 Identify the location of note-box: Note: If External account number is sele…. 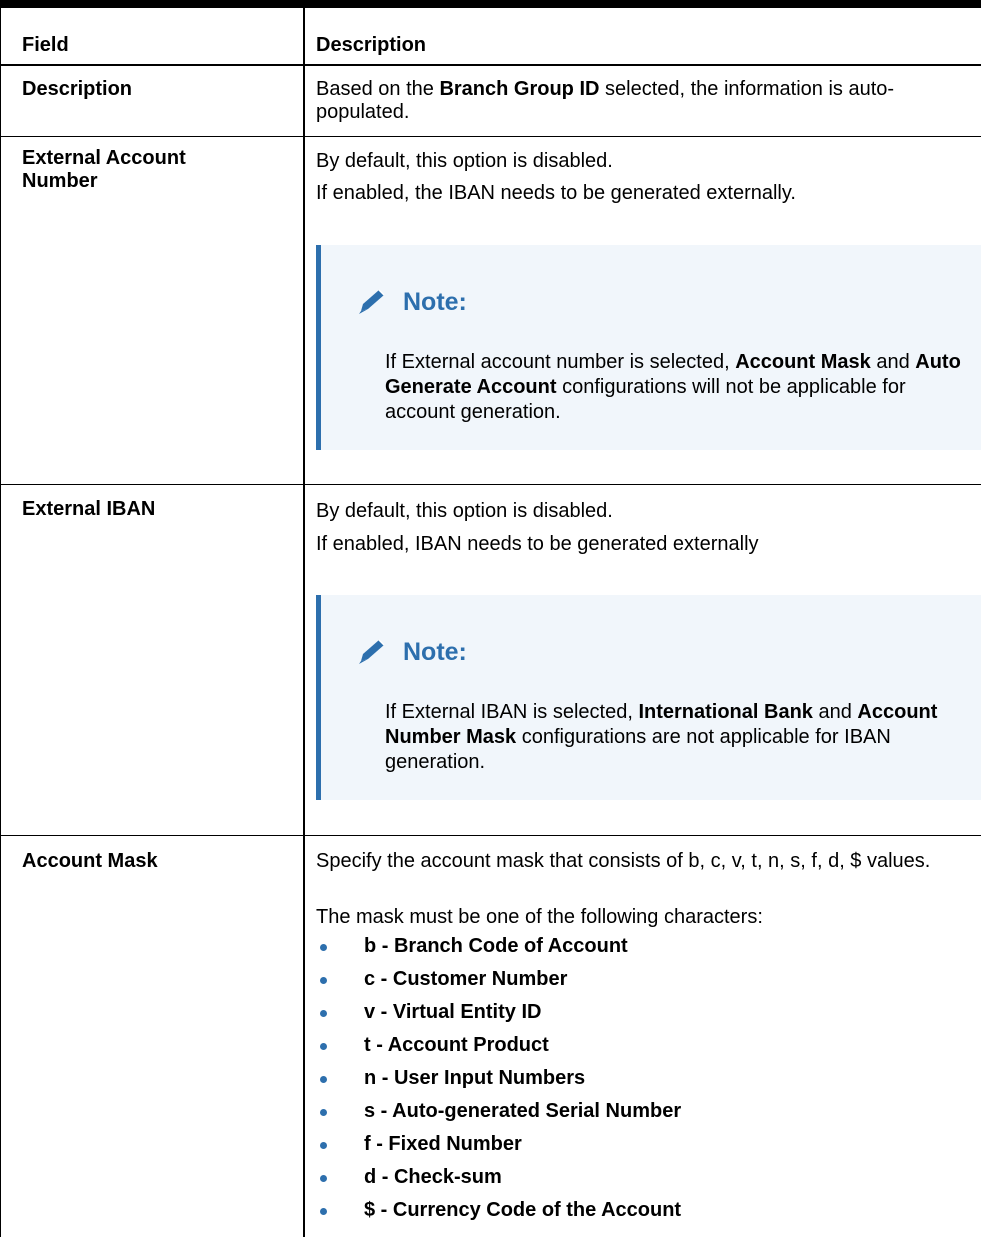
(648, 347).